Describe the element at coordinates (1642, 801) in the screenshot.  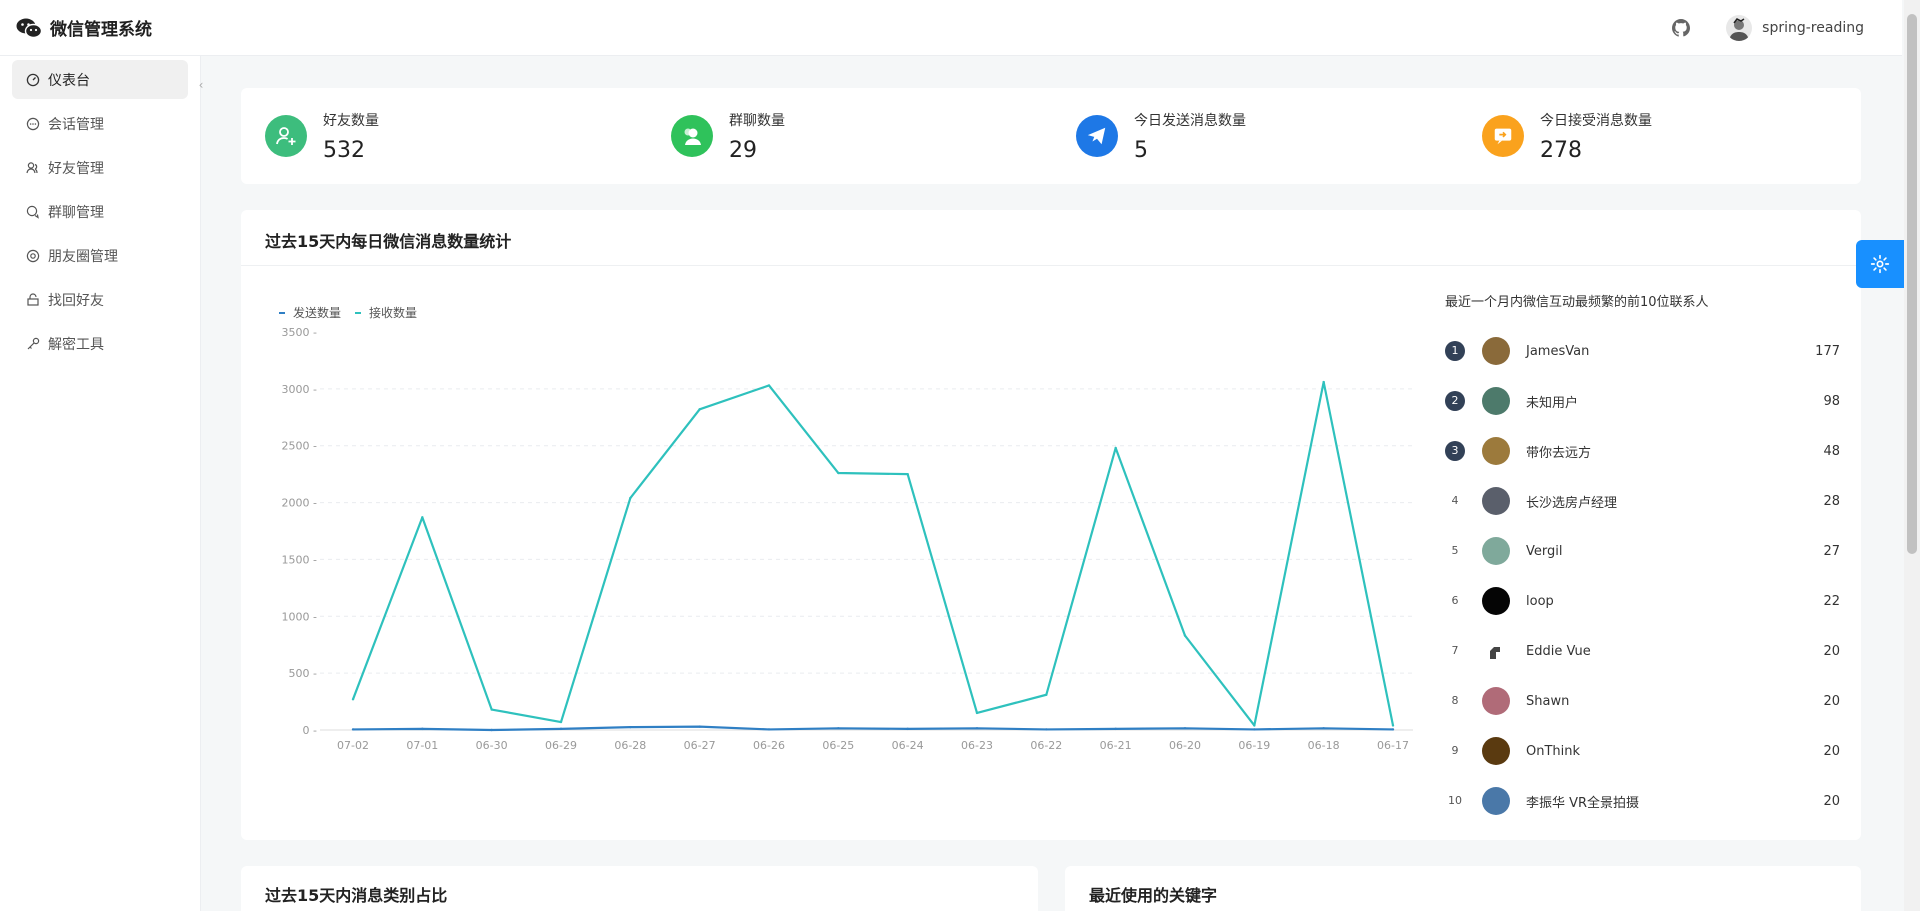
I see `ranking-row: 10 李振华 VR全景拍摄 20` at that location.